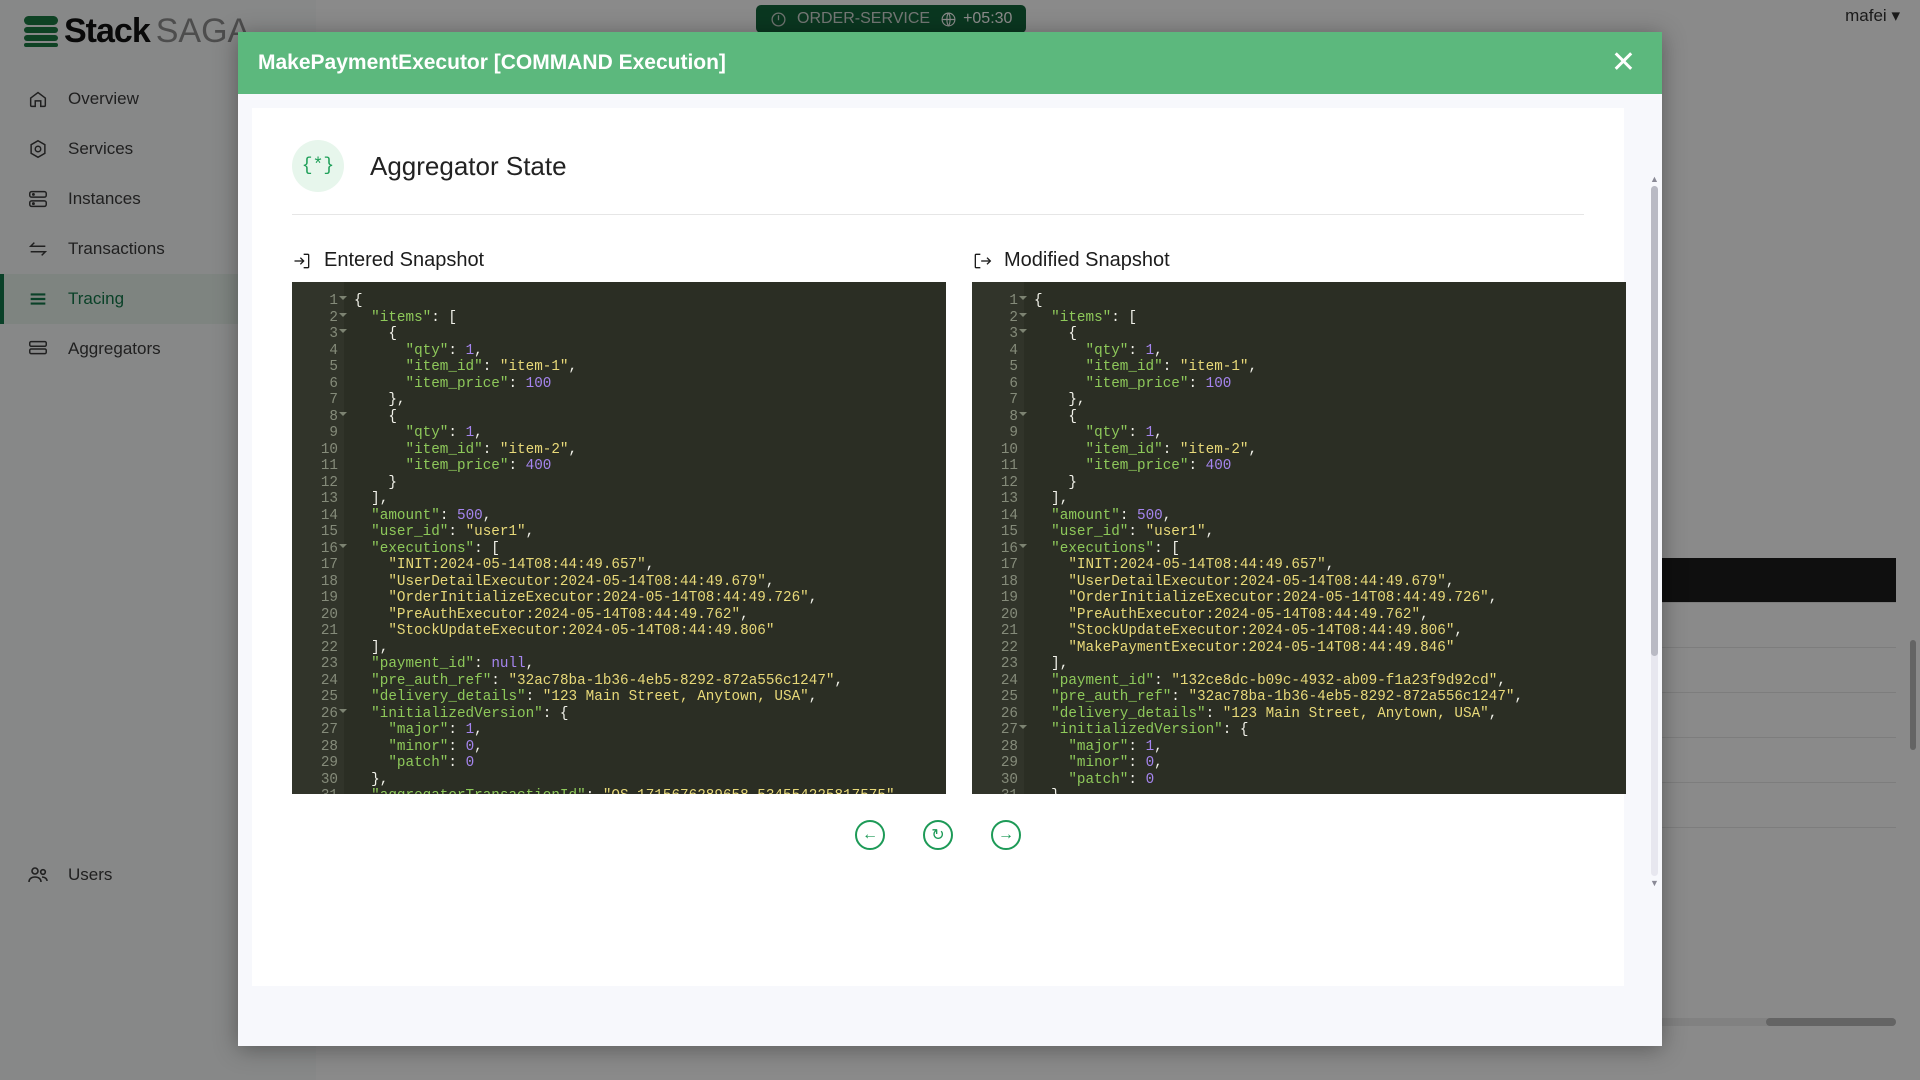 This screenshot has width=1920, height=1080. I want to click on line-number: 31, so click(995, 791).